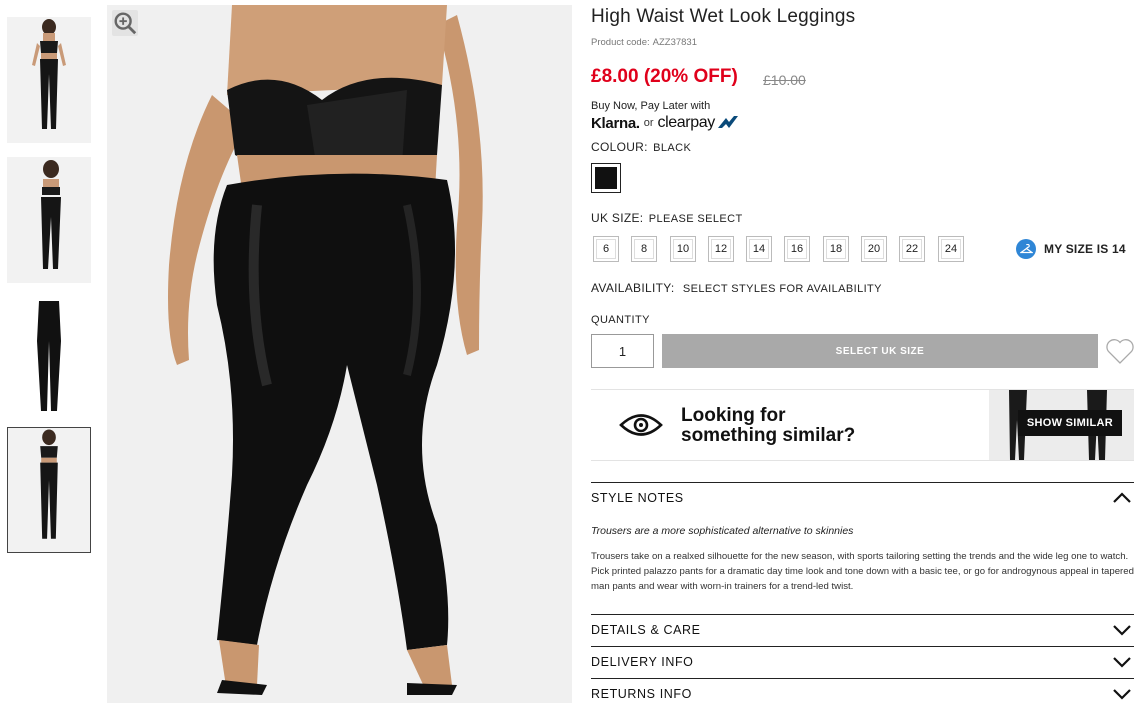 Image resolution: width=1145 pixels, height=703 pixels. What do you see at coordinates (874, 249) in the screenshot?
I see `size-option: 20` at bounding box center [874, 249].